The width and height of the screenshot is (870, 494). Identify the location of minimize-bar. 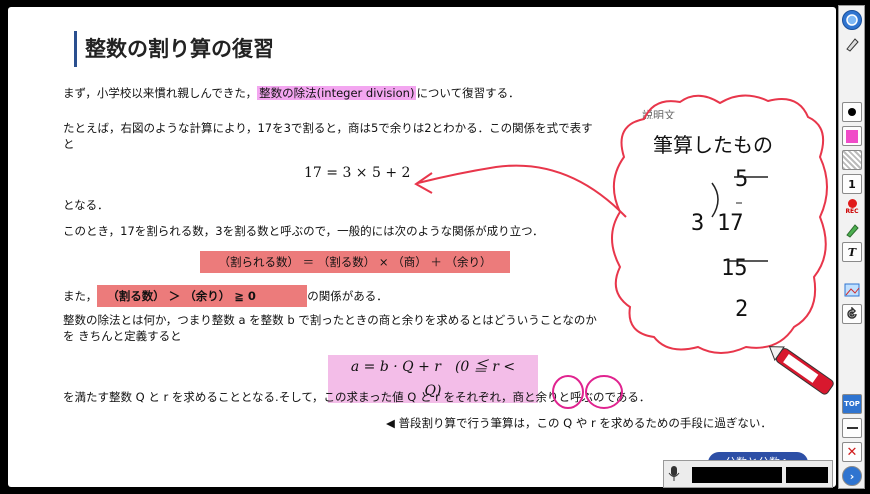
(852, 428).